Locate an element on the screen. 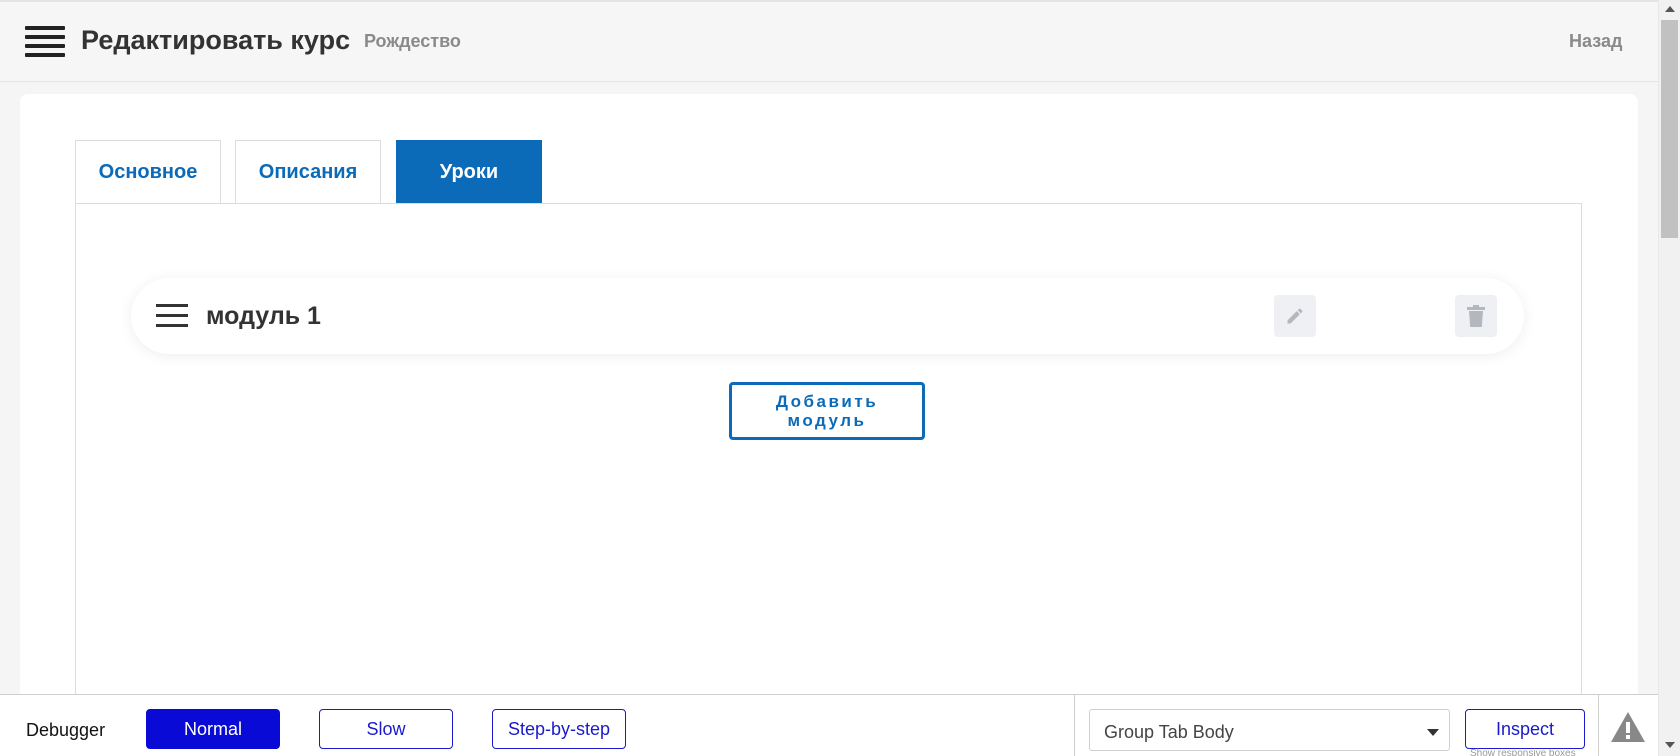  hamburger-icon is located at coordinates (45, 42).